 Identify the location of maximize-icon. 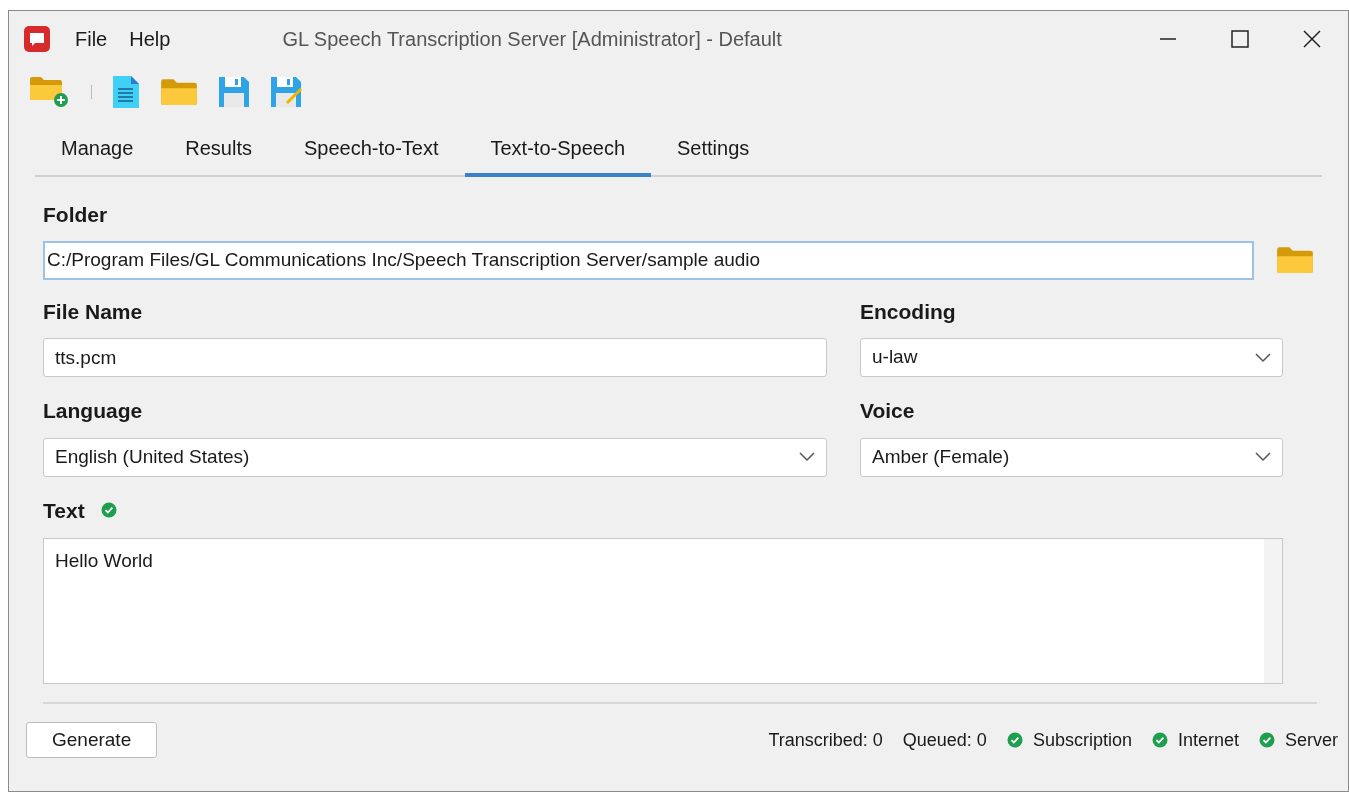
(1240, 39).